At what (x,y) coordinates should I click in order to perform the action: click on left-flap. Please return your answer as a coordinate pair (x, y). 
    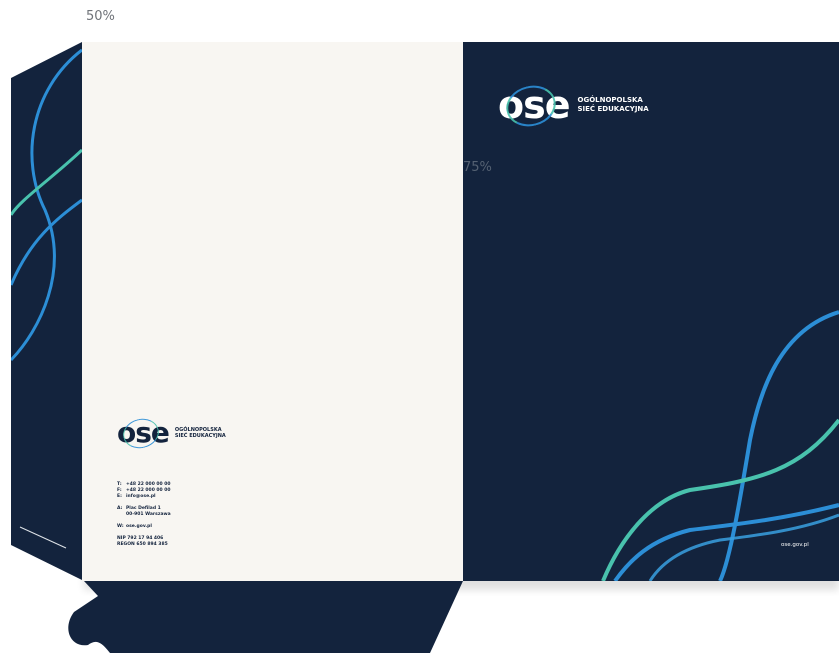
    Looking at the image, I should click on (46, 311).